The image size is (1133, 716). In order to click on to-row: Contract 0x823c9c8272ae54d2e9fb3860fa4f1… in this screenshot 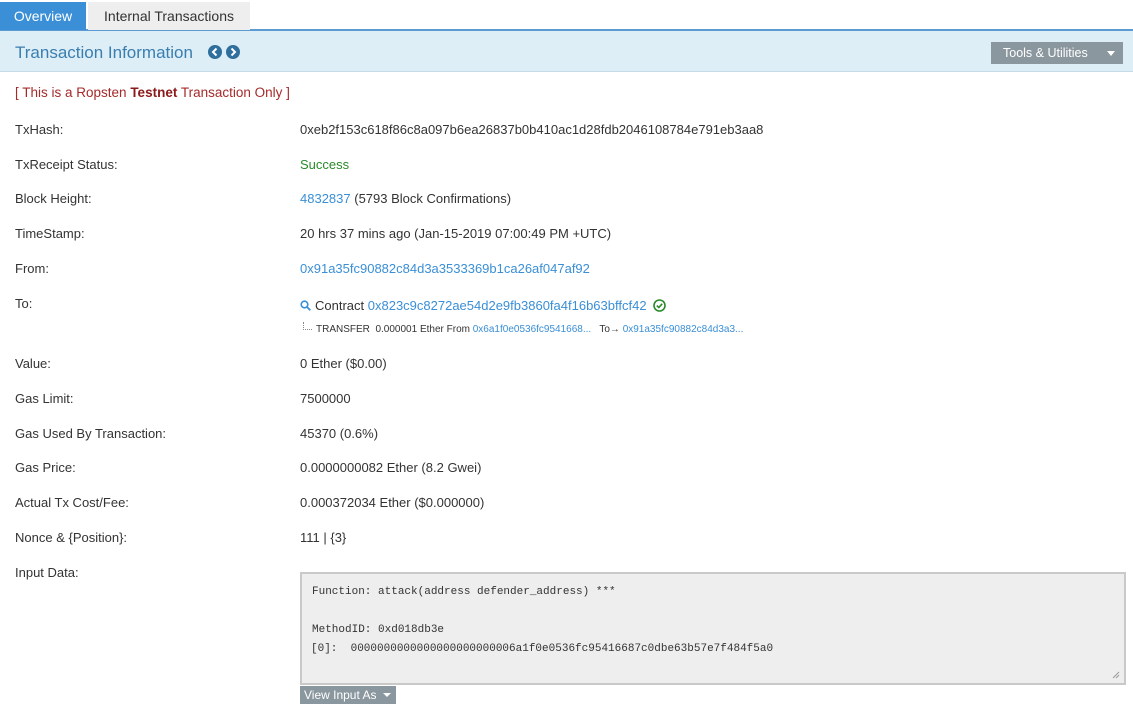, I will do `click(483, 305)`.